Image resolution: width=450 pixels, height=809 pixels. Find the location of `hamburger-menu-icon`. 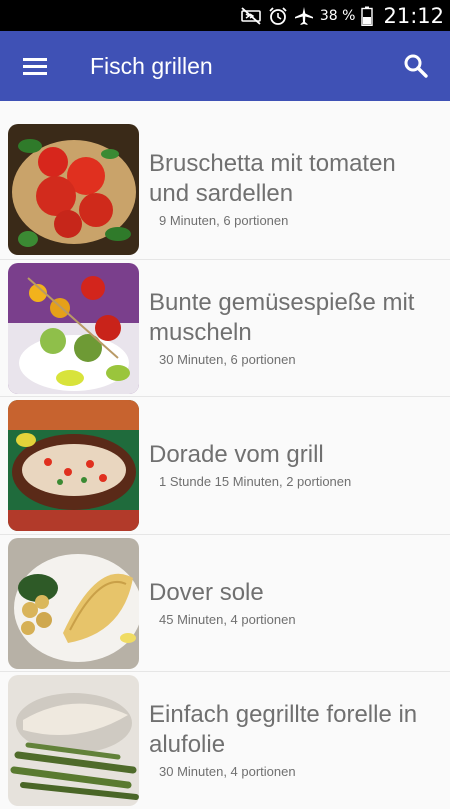

hamburger-menu-icon is located at coordinates (35, 66).